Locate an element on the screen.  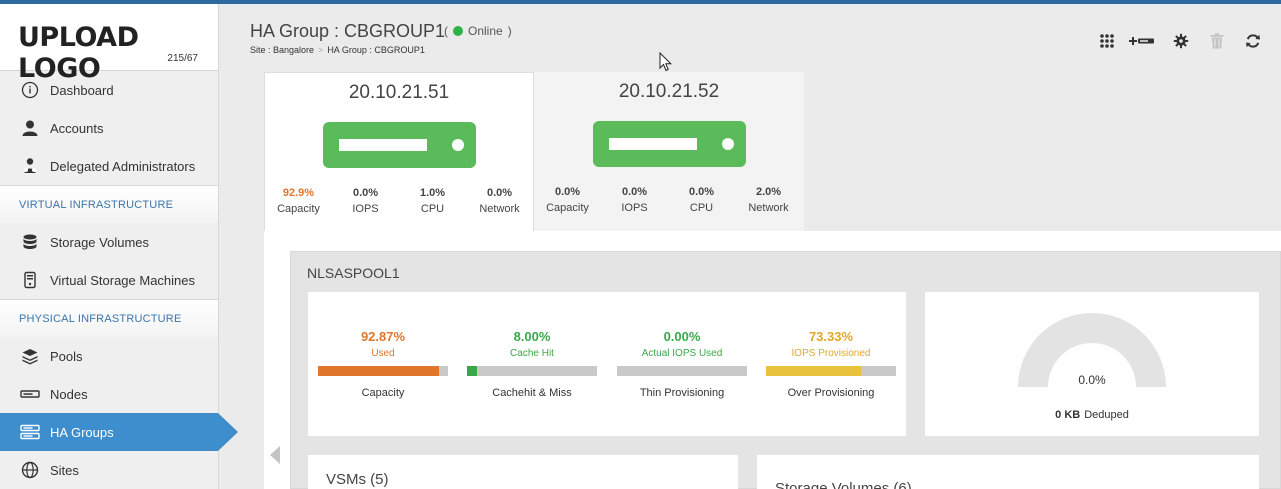
sidebar-item-dashboard: Dashboard is located at coordinates (109, 90).